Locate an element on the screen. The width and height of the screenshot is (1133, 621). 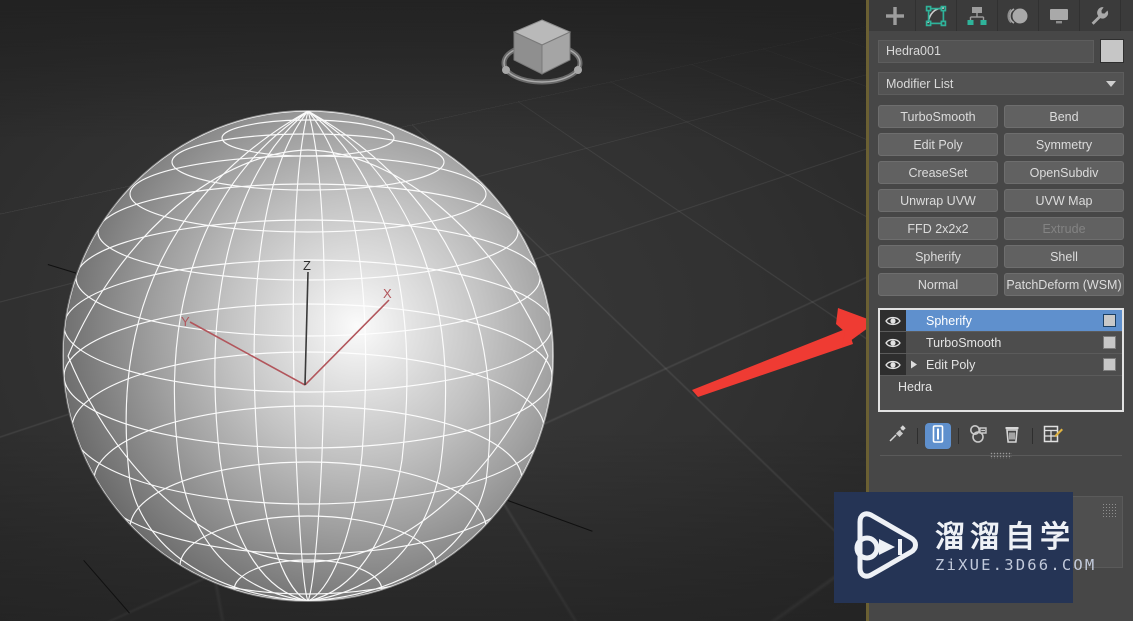
axis-label-y: Y is located at coordinates (185, 321).